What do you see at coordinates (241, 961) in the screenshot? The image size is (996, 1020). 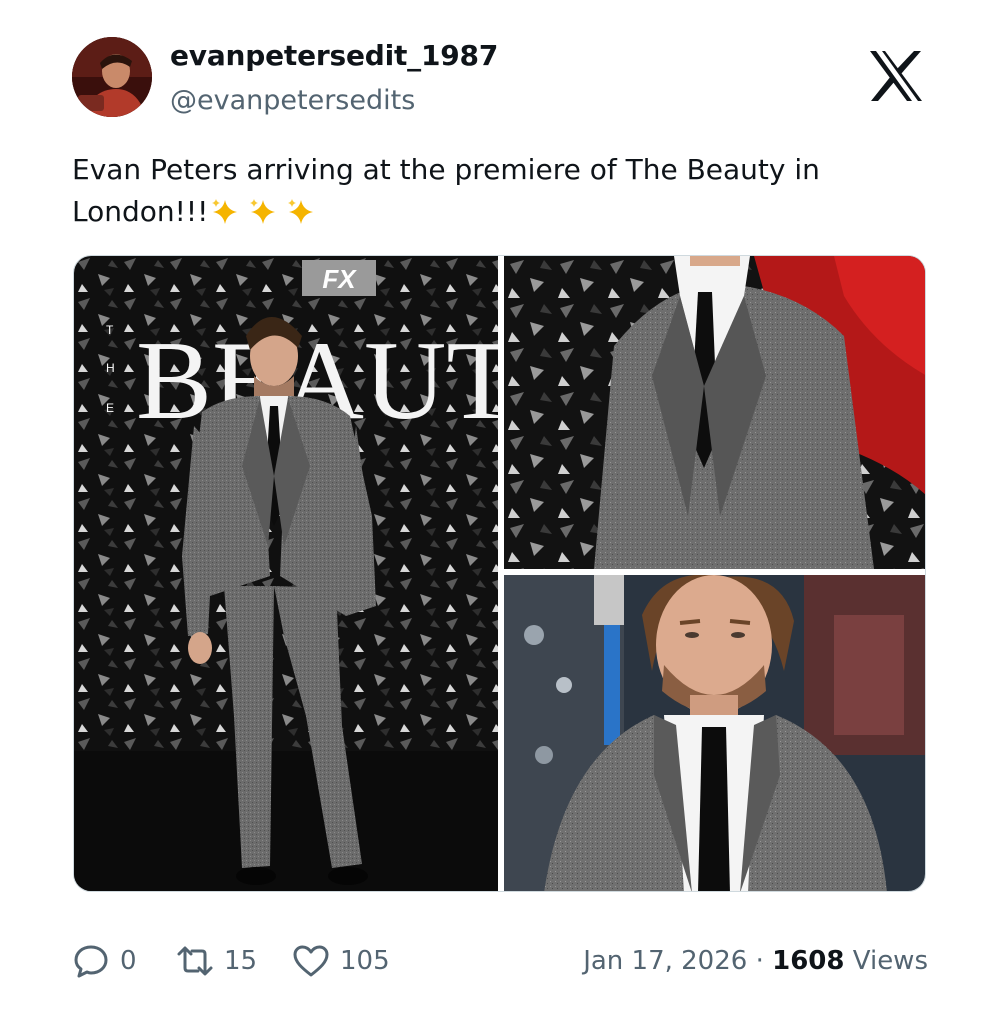 I see `repost-count: 15` at bounding box center [241, 961].